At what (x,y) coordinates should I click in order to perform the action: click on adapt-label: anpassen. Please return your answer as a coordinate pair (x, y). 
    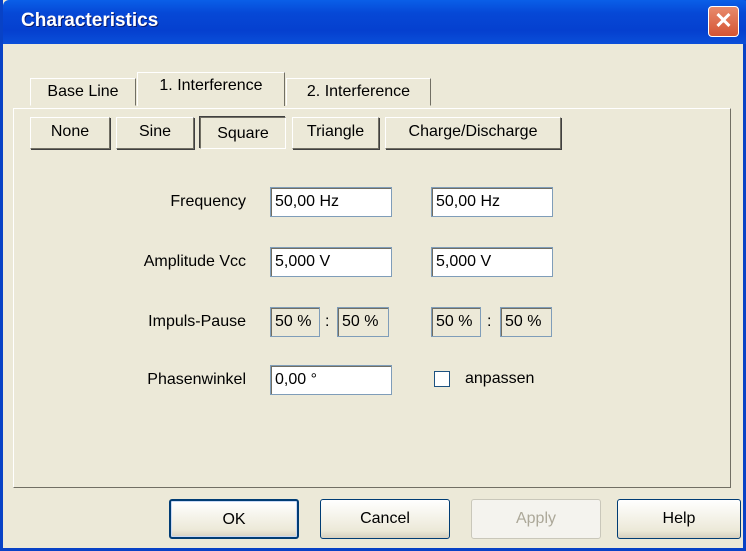
    Looking at the image, I should click on (500, 378).